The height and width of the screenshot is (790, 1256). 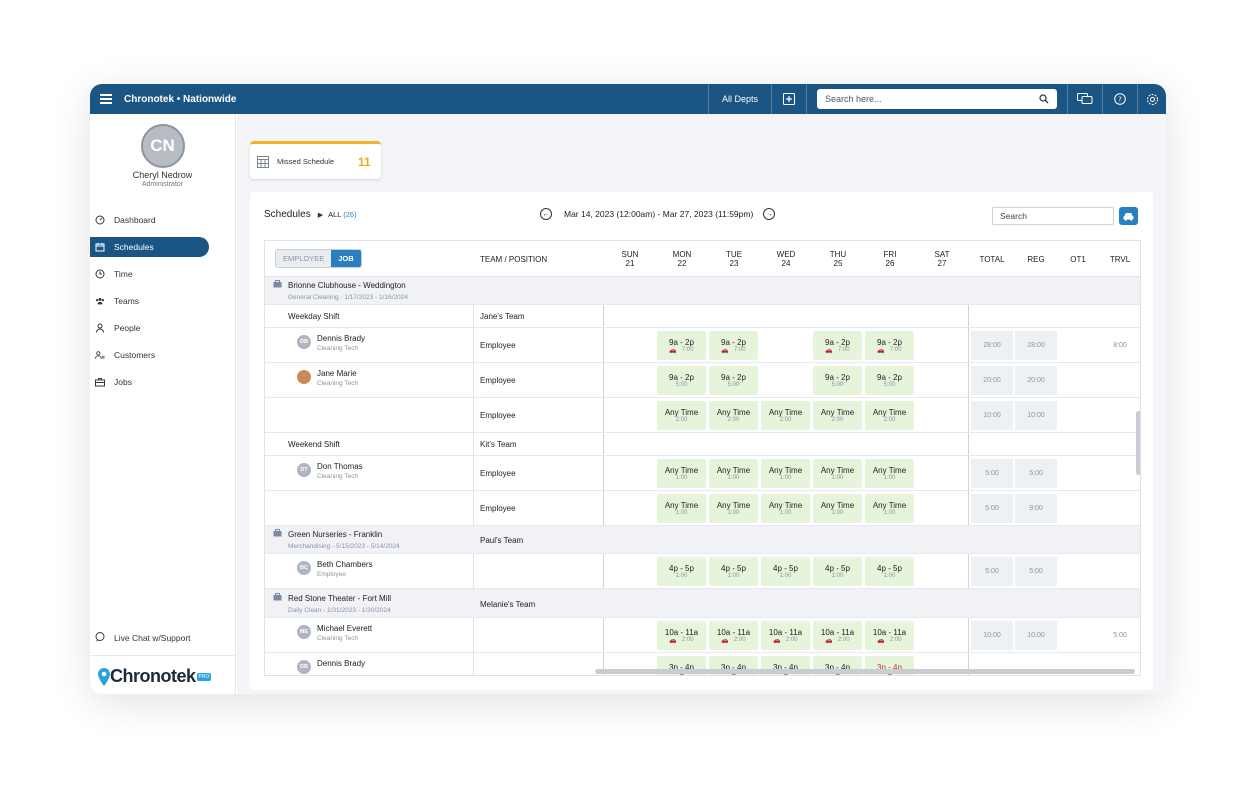 I want to click on employee-name: Beth Chambers, so click(x=345, y=564).